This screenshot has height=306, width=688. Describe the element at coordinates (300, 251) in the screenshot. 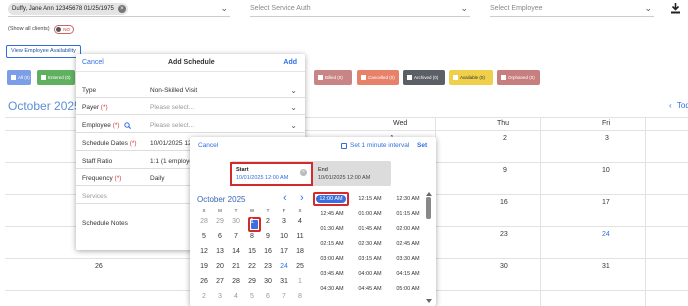

I see `picker-day: 18` at that location.